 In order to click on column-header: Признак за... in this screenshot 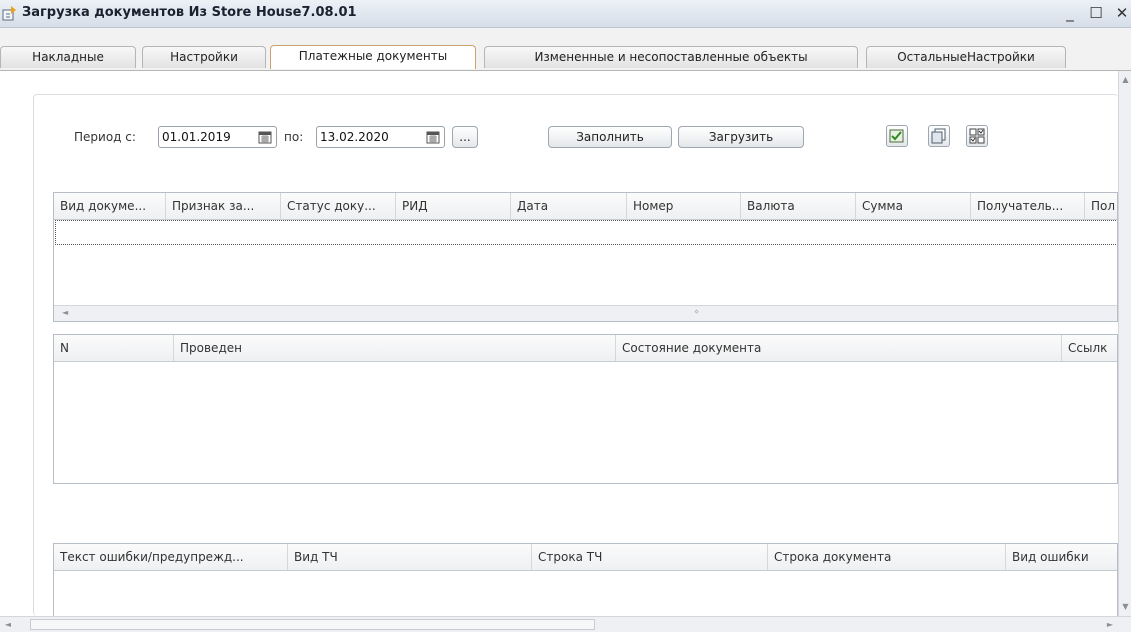, I will do `click(223, 206)`.